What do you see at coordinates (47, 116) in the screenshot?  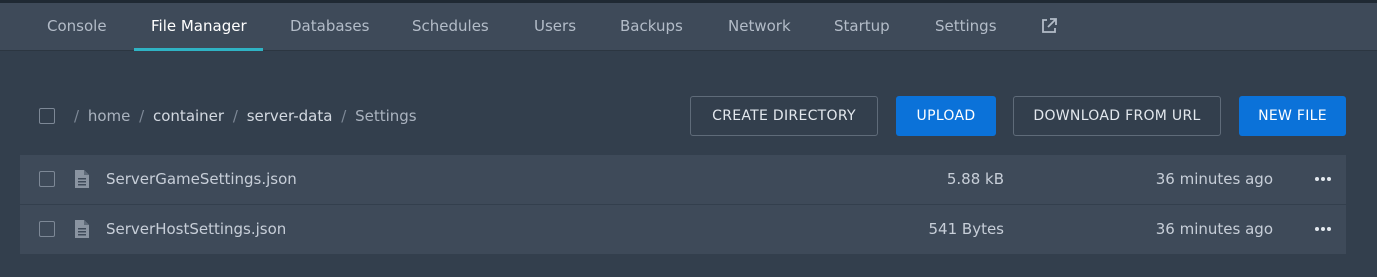 I see `select-all-checkbox` at bounding box center [47, 116].